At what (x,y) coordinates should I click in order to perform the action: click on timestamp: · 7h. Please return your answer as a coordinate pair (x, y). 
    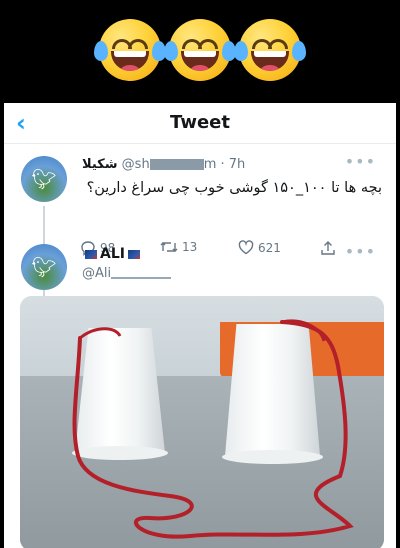
    Looking at the image, I should click on (233, 164).